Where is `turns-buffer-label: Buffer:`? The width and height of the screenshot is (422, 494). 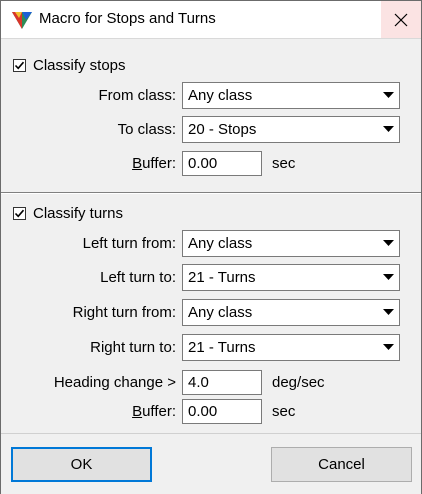 turns-buffer-label: Buffer: is located at coordinates (154, 411).